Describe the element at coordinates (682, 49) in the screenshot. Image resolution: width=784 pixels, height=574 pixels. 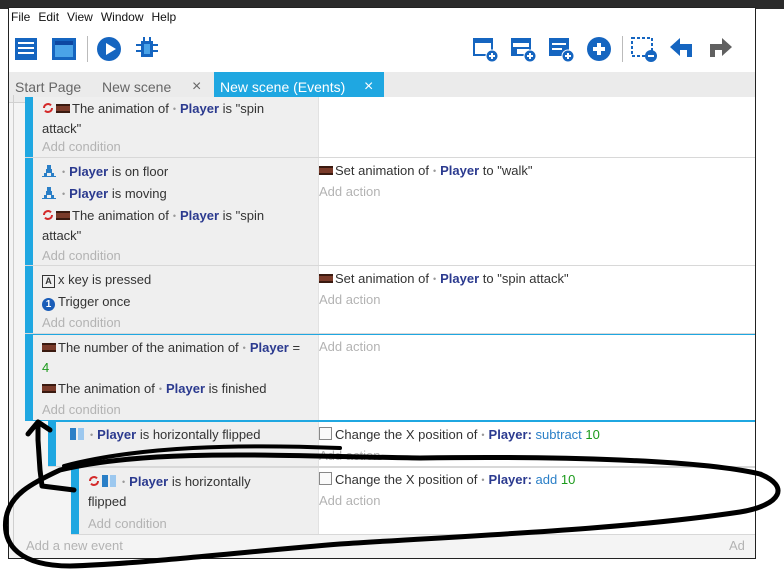
I see `undo-icon` at that location.